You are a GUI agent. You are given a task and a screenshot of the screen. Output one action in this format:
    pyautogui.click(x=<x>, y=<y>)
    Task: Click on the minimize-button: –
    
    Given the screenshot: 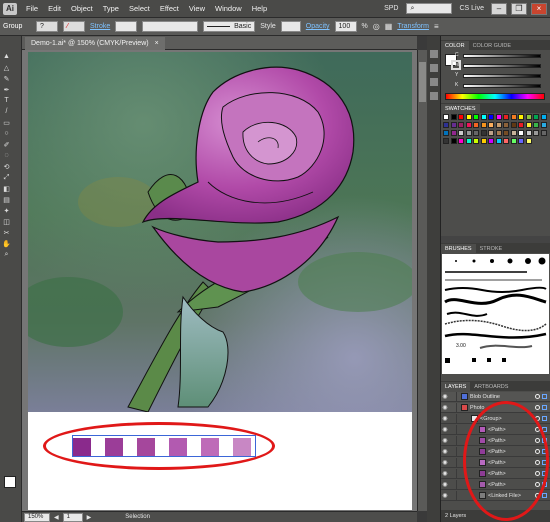 What is the action you would take?
    pyautogui.click(x=499, y=8)
    